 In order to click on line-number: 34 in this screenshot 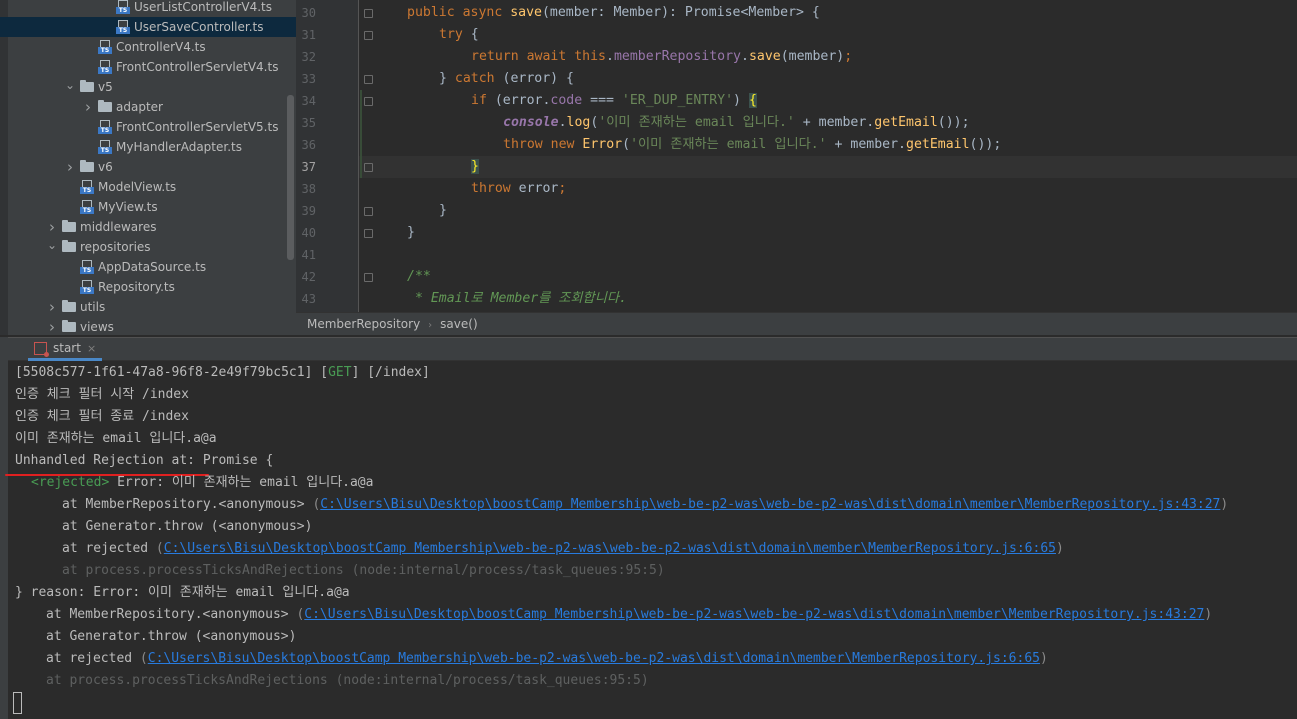, I will do `click(308, 101)`.